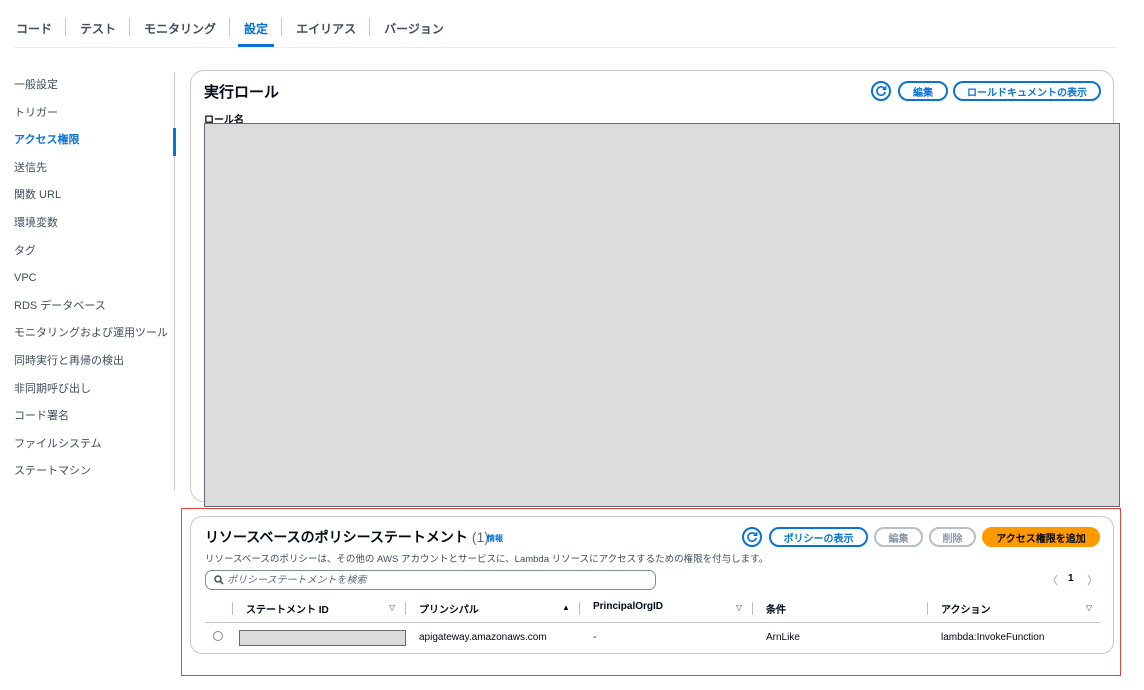 This screenshot has height=690, width=1144. I want to click on role-edit-button: 編集, so click(923, 91).